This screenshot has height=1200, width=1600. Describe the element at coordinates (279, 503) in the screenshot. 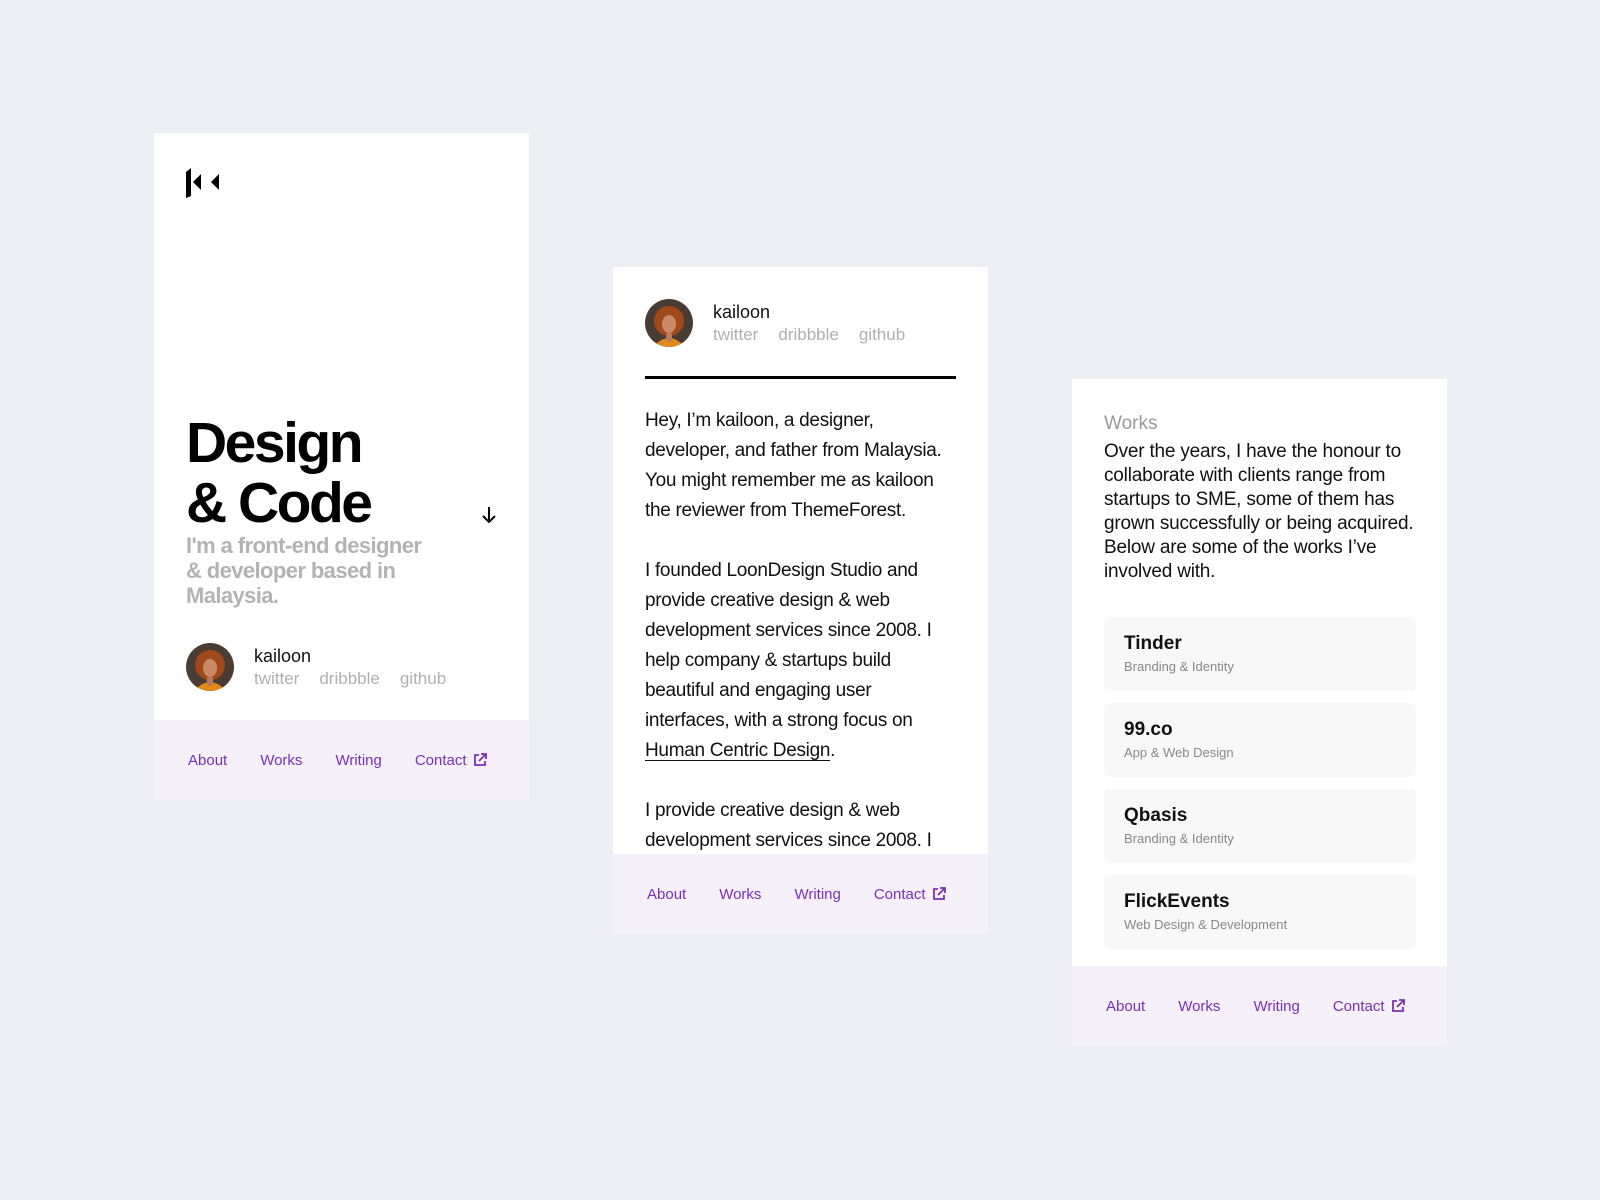

I see `hero-title-line2: & Code` at that location.